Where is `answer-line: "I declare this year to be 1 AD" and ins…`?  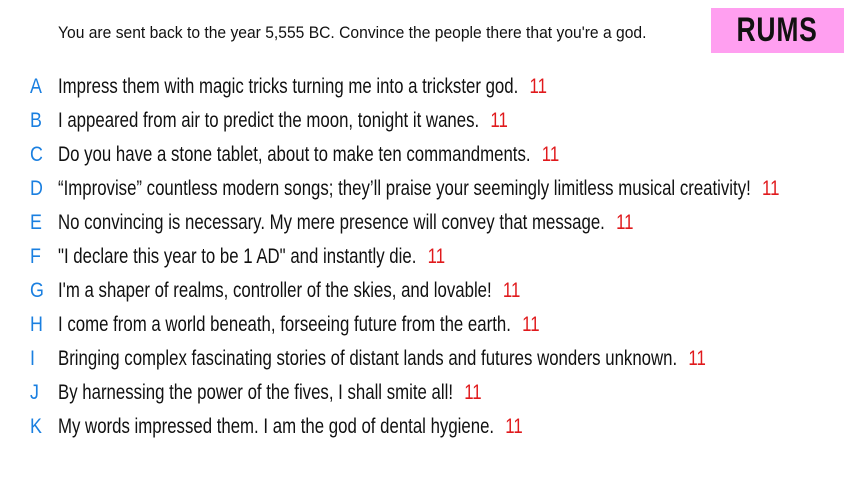 answer-line: "I declare this year to be 1 AD" and ins… is located at coordinates (251, 257).